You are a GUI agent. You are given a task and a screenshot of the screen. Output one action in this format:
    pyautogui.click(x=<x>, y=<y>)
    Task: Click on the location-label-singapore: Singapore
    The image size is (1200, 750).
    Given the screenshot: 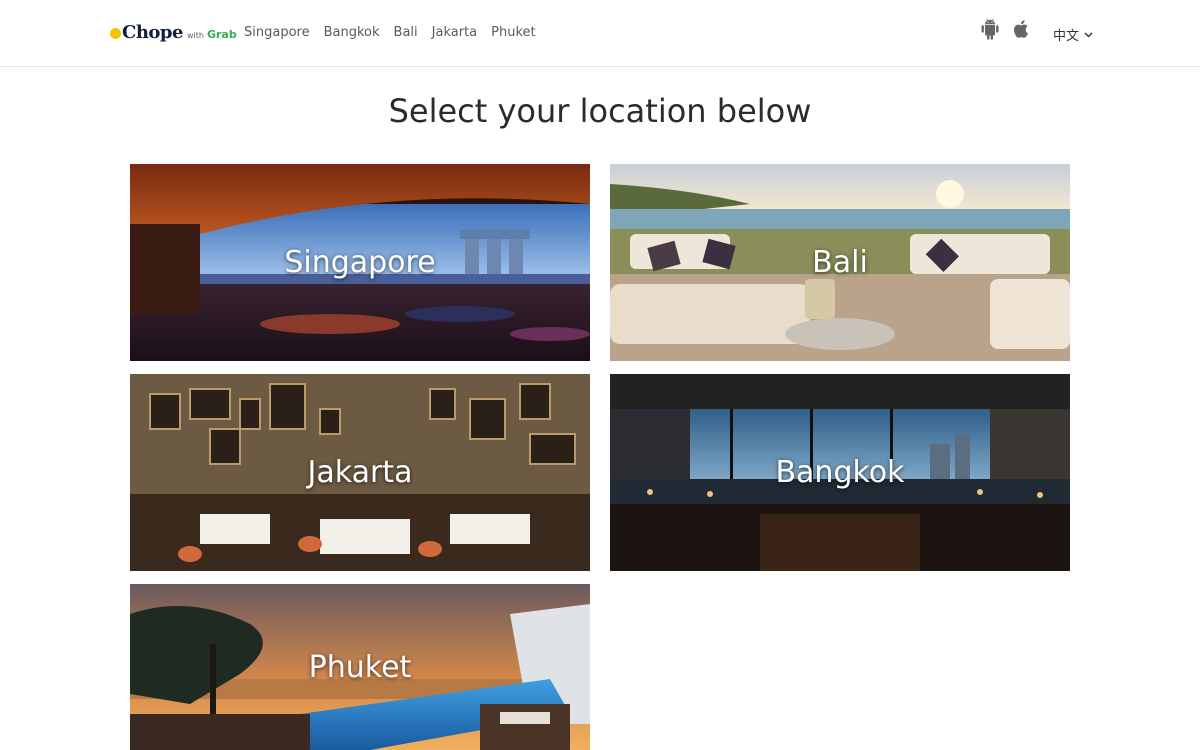 What is the action you would take?
    pyautogui.click(x=360, y=262)
    